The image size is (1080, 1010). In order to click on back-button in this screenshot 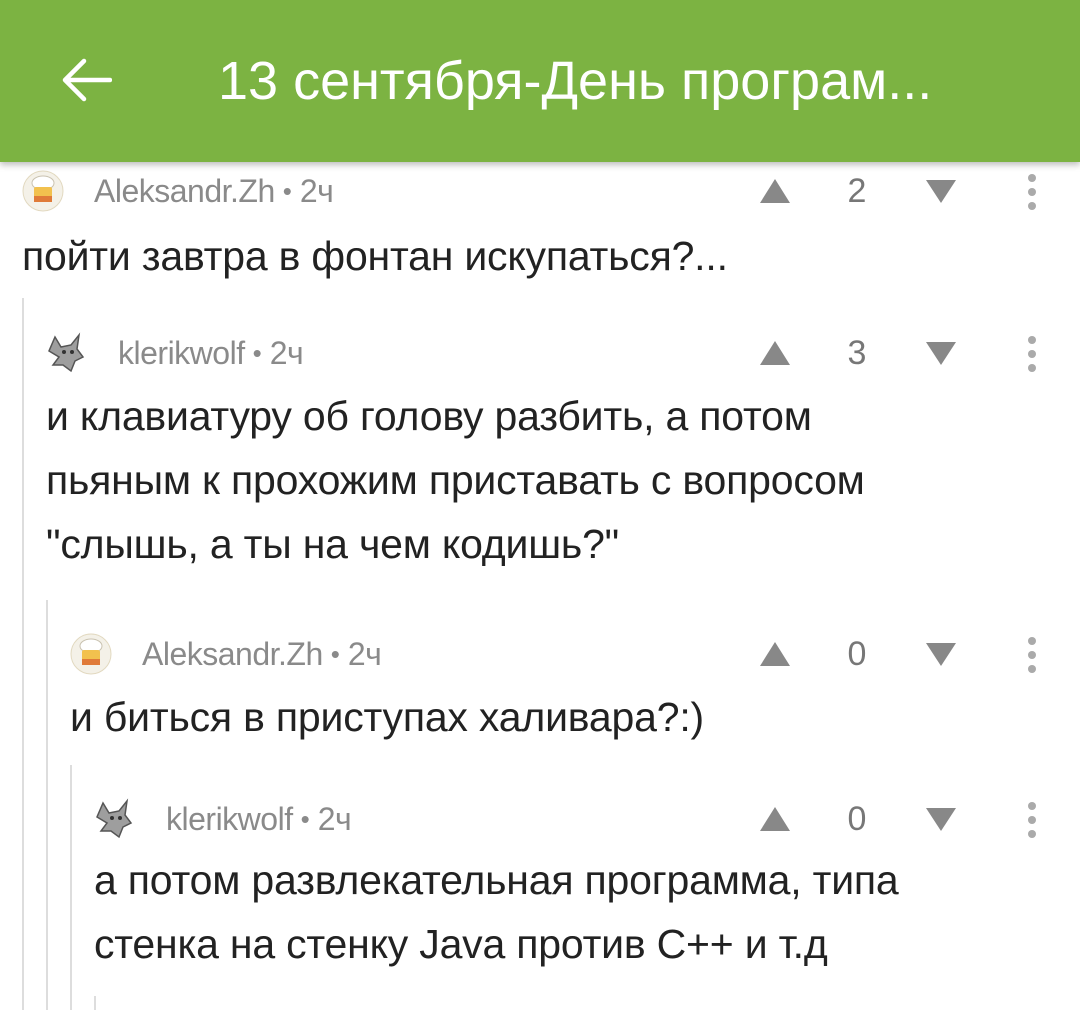, I will do `click(86, 80)`.